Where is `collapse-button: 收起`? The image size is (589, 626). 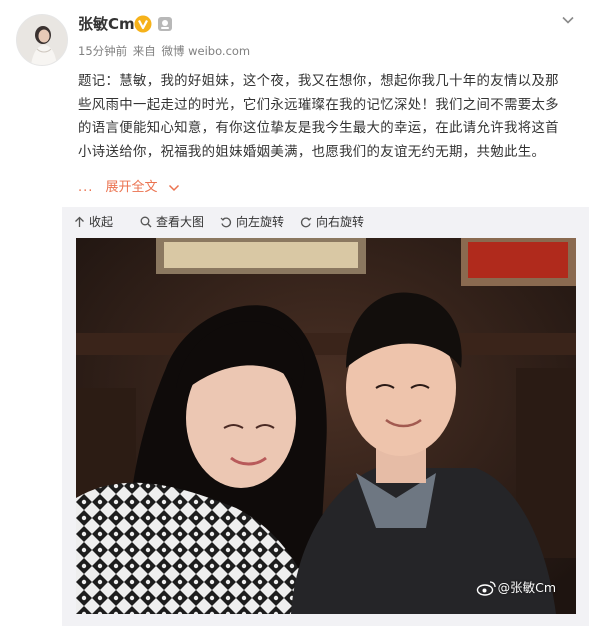
collapse-button: 收起 is located at coordinates (93, 222).